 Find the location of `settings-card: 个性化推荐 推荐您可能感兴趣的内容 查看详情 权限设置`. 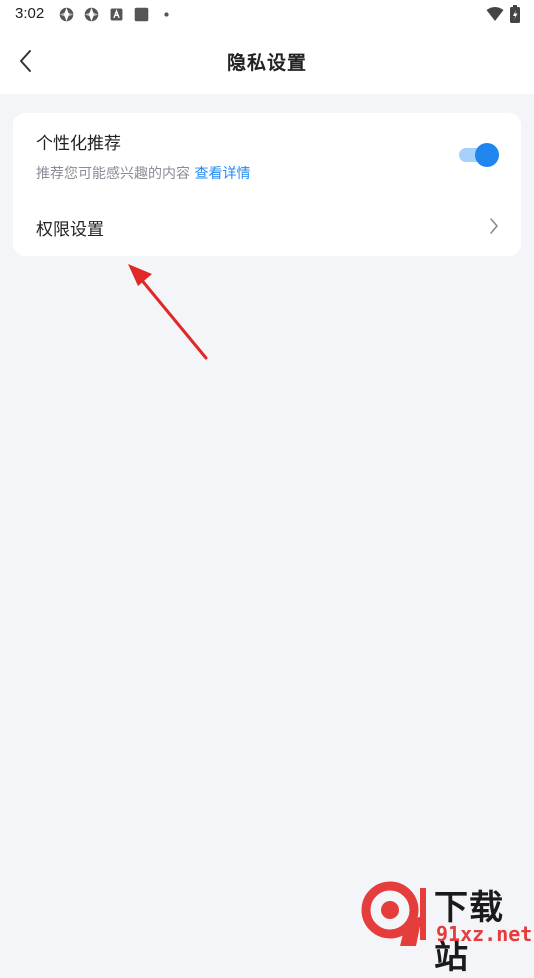

settings-card: 个性化推荐 推荐您可能感兴趣的内容 查看详情 权限设置 is located at coordinates (267, 184).